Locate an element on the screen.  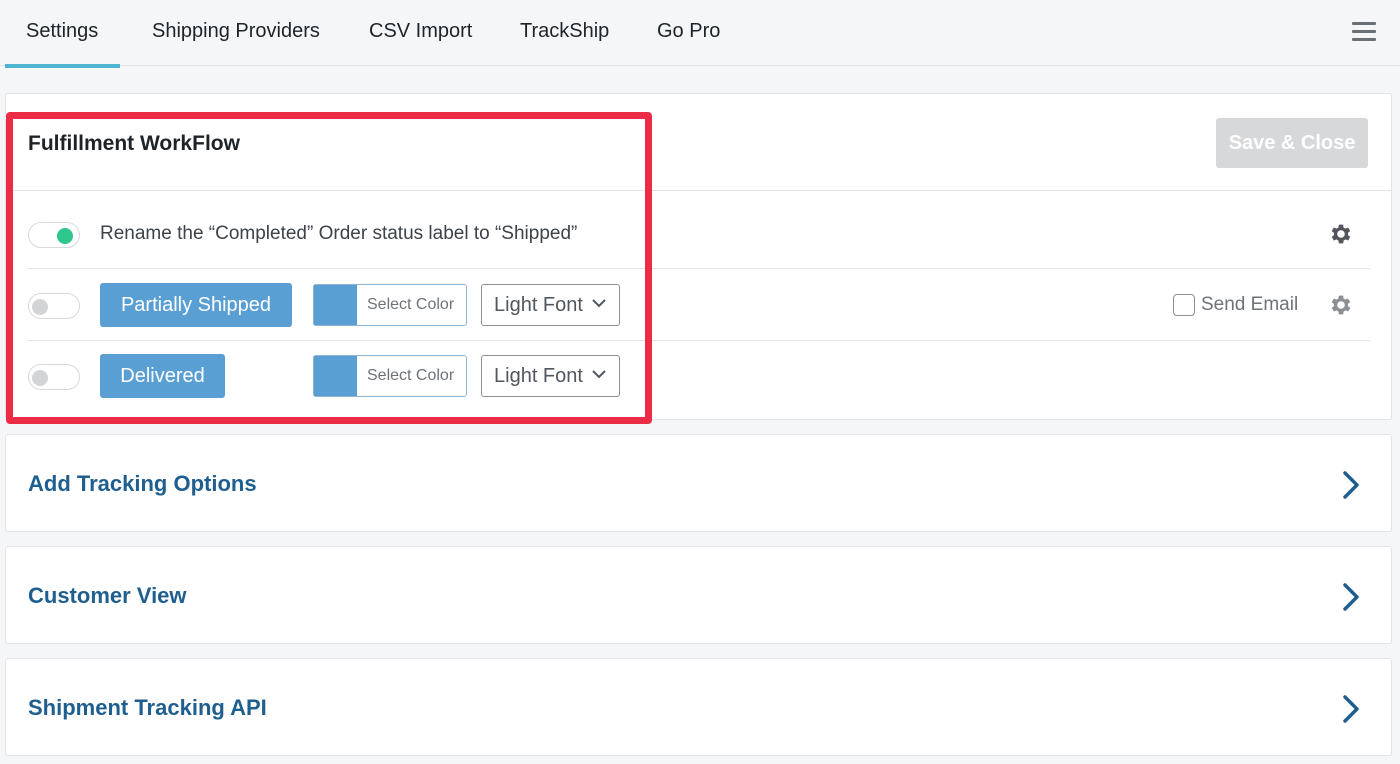
delivered-color-picker: Select Color is located at coordinates (390, 376).